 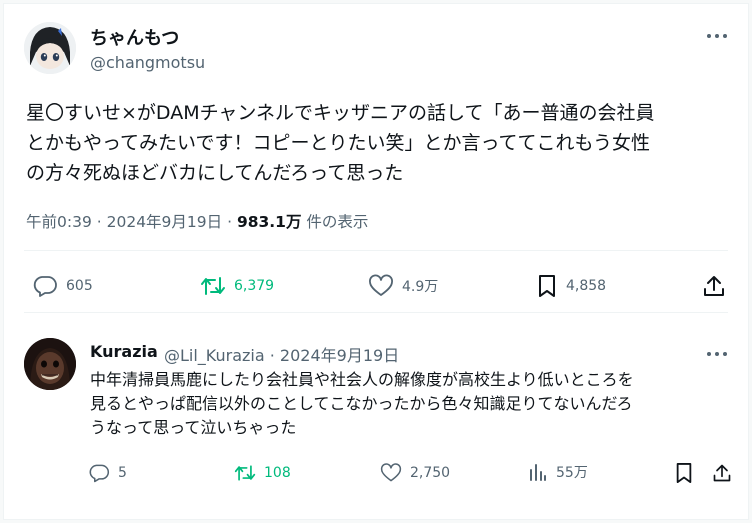 I want to click on handle-date: @Lil_Kurazia · 2024年9月19日, so click(x=281, y=354).